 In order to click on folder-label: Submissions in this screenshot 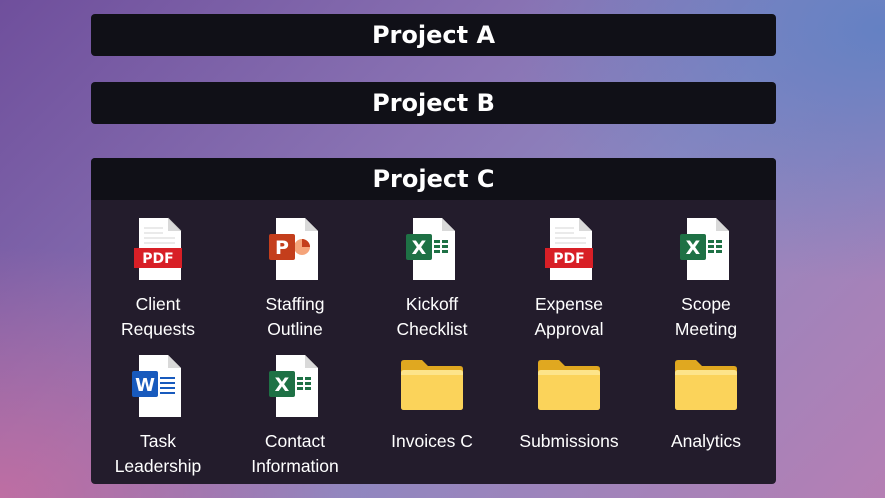, I will do `click(569, 441)`.